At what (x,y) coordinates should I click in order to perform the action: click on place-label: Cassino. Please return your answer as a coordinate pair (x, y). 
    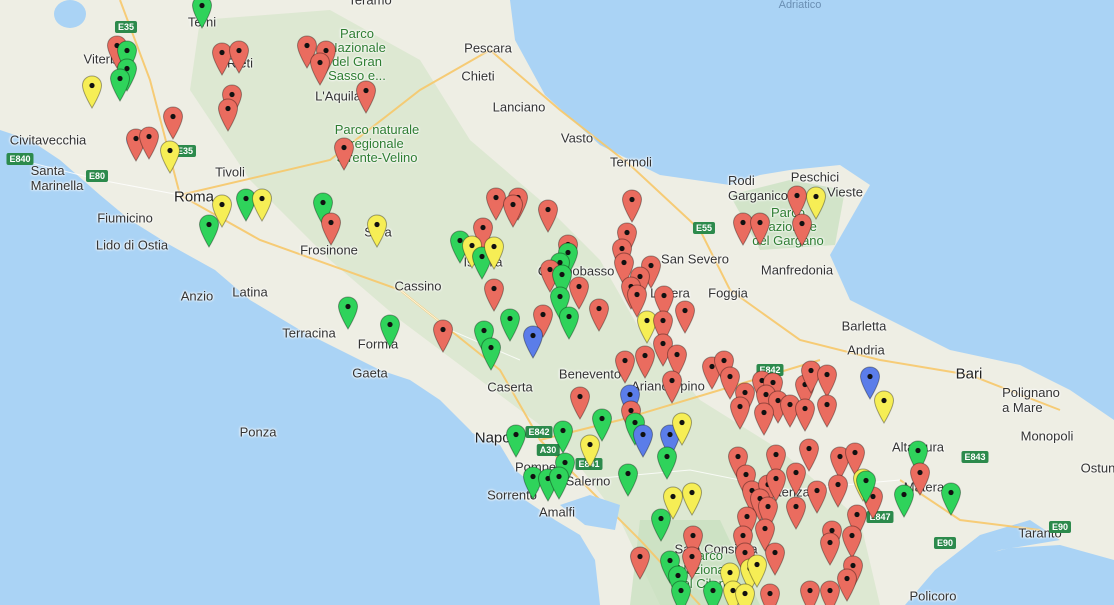
    Looking at the image, I should click on (418, 286).